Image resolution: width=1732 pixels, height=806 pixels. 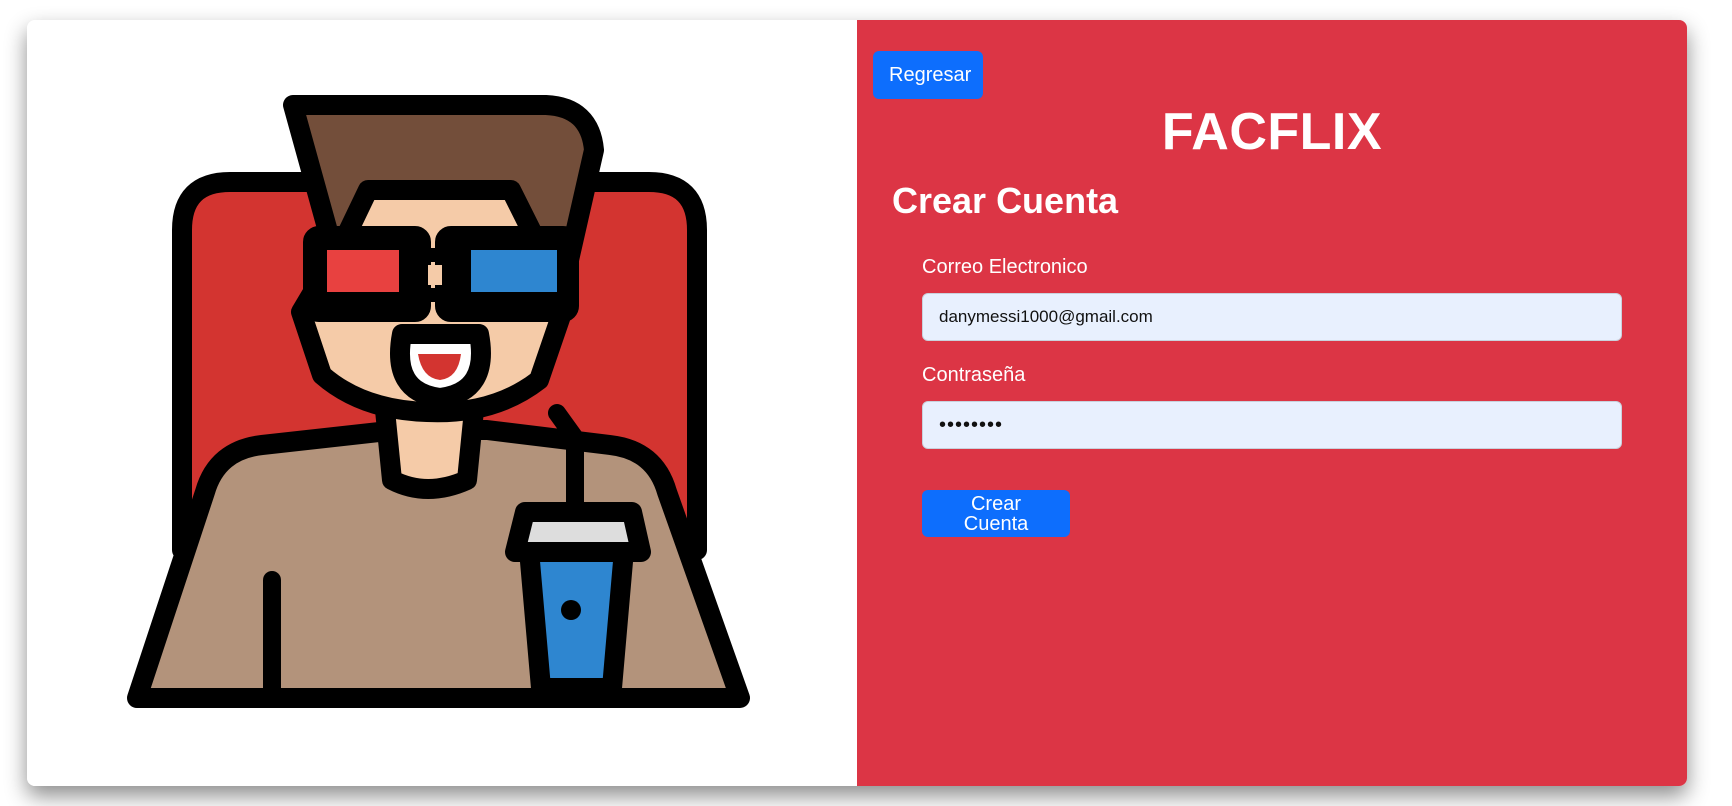 I want to click on create-account-button: Crear Cuenta, so click(x=996, y=513).